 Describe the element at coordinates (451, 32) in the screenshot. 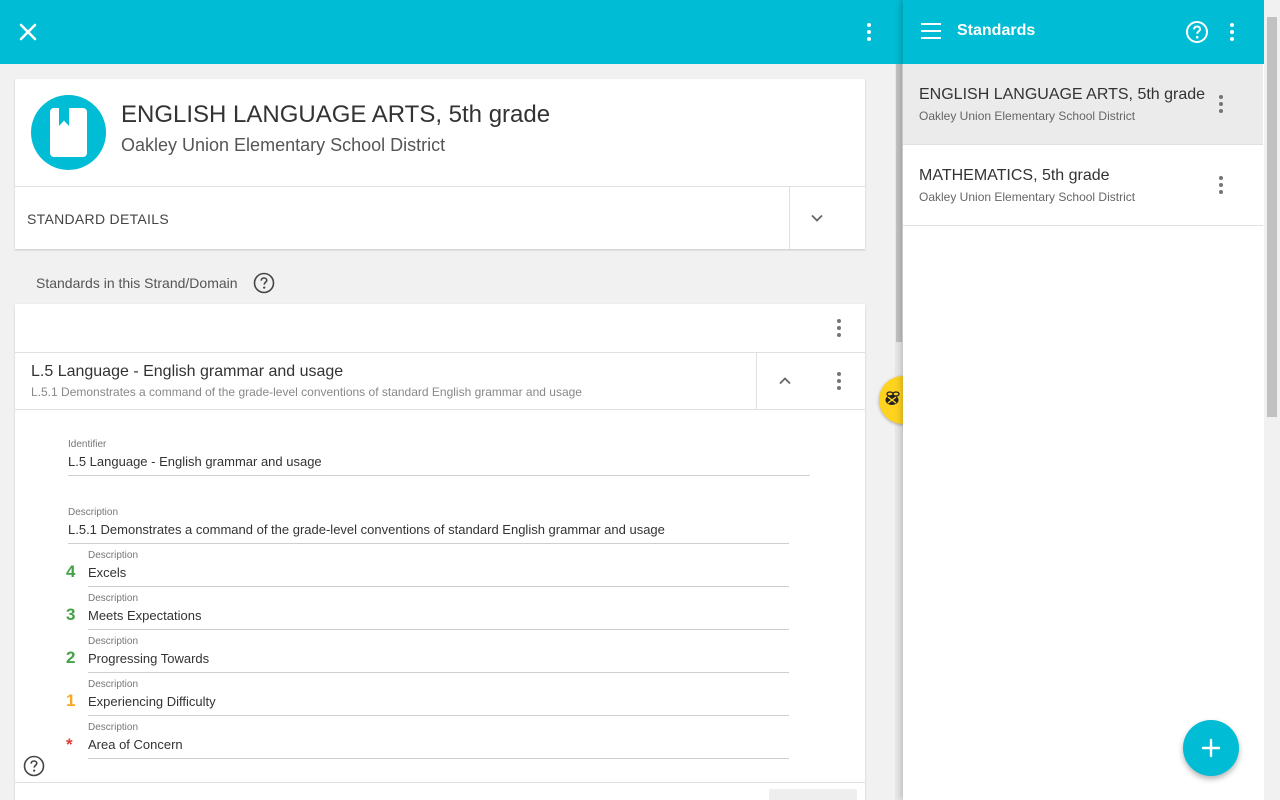

I see `top-app-bar` at that location.